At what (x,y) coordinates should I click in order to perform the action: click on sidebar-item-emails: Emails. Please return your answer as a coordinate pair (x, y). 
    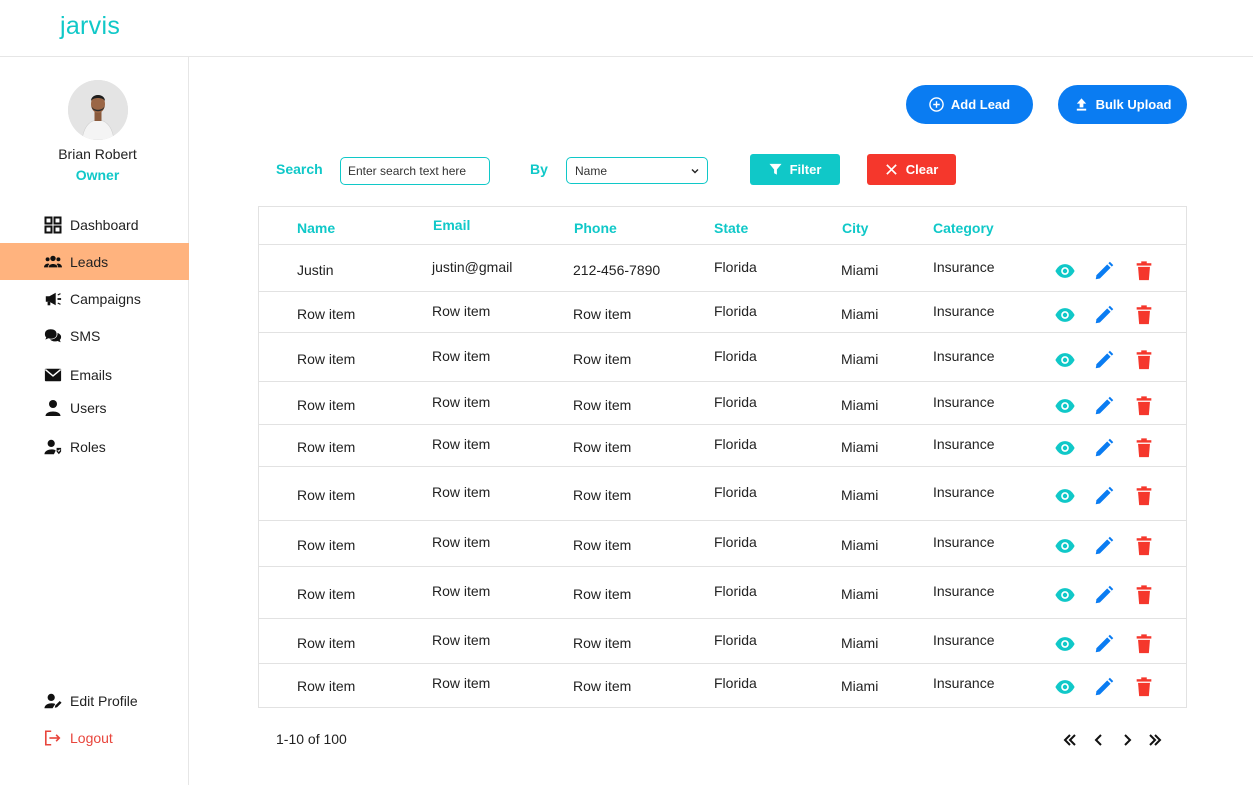
    Looking at the image, I should click on (94, 375).